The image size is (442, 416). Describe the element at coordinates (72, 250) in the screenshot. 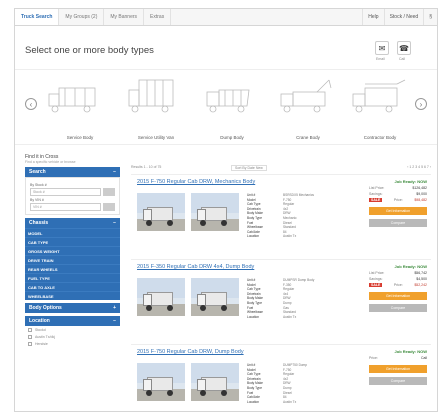

I see `filter-gross-weight: GROSS WEIGHT` at that location.